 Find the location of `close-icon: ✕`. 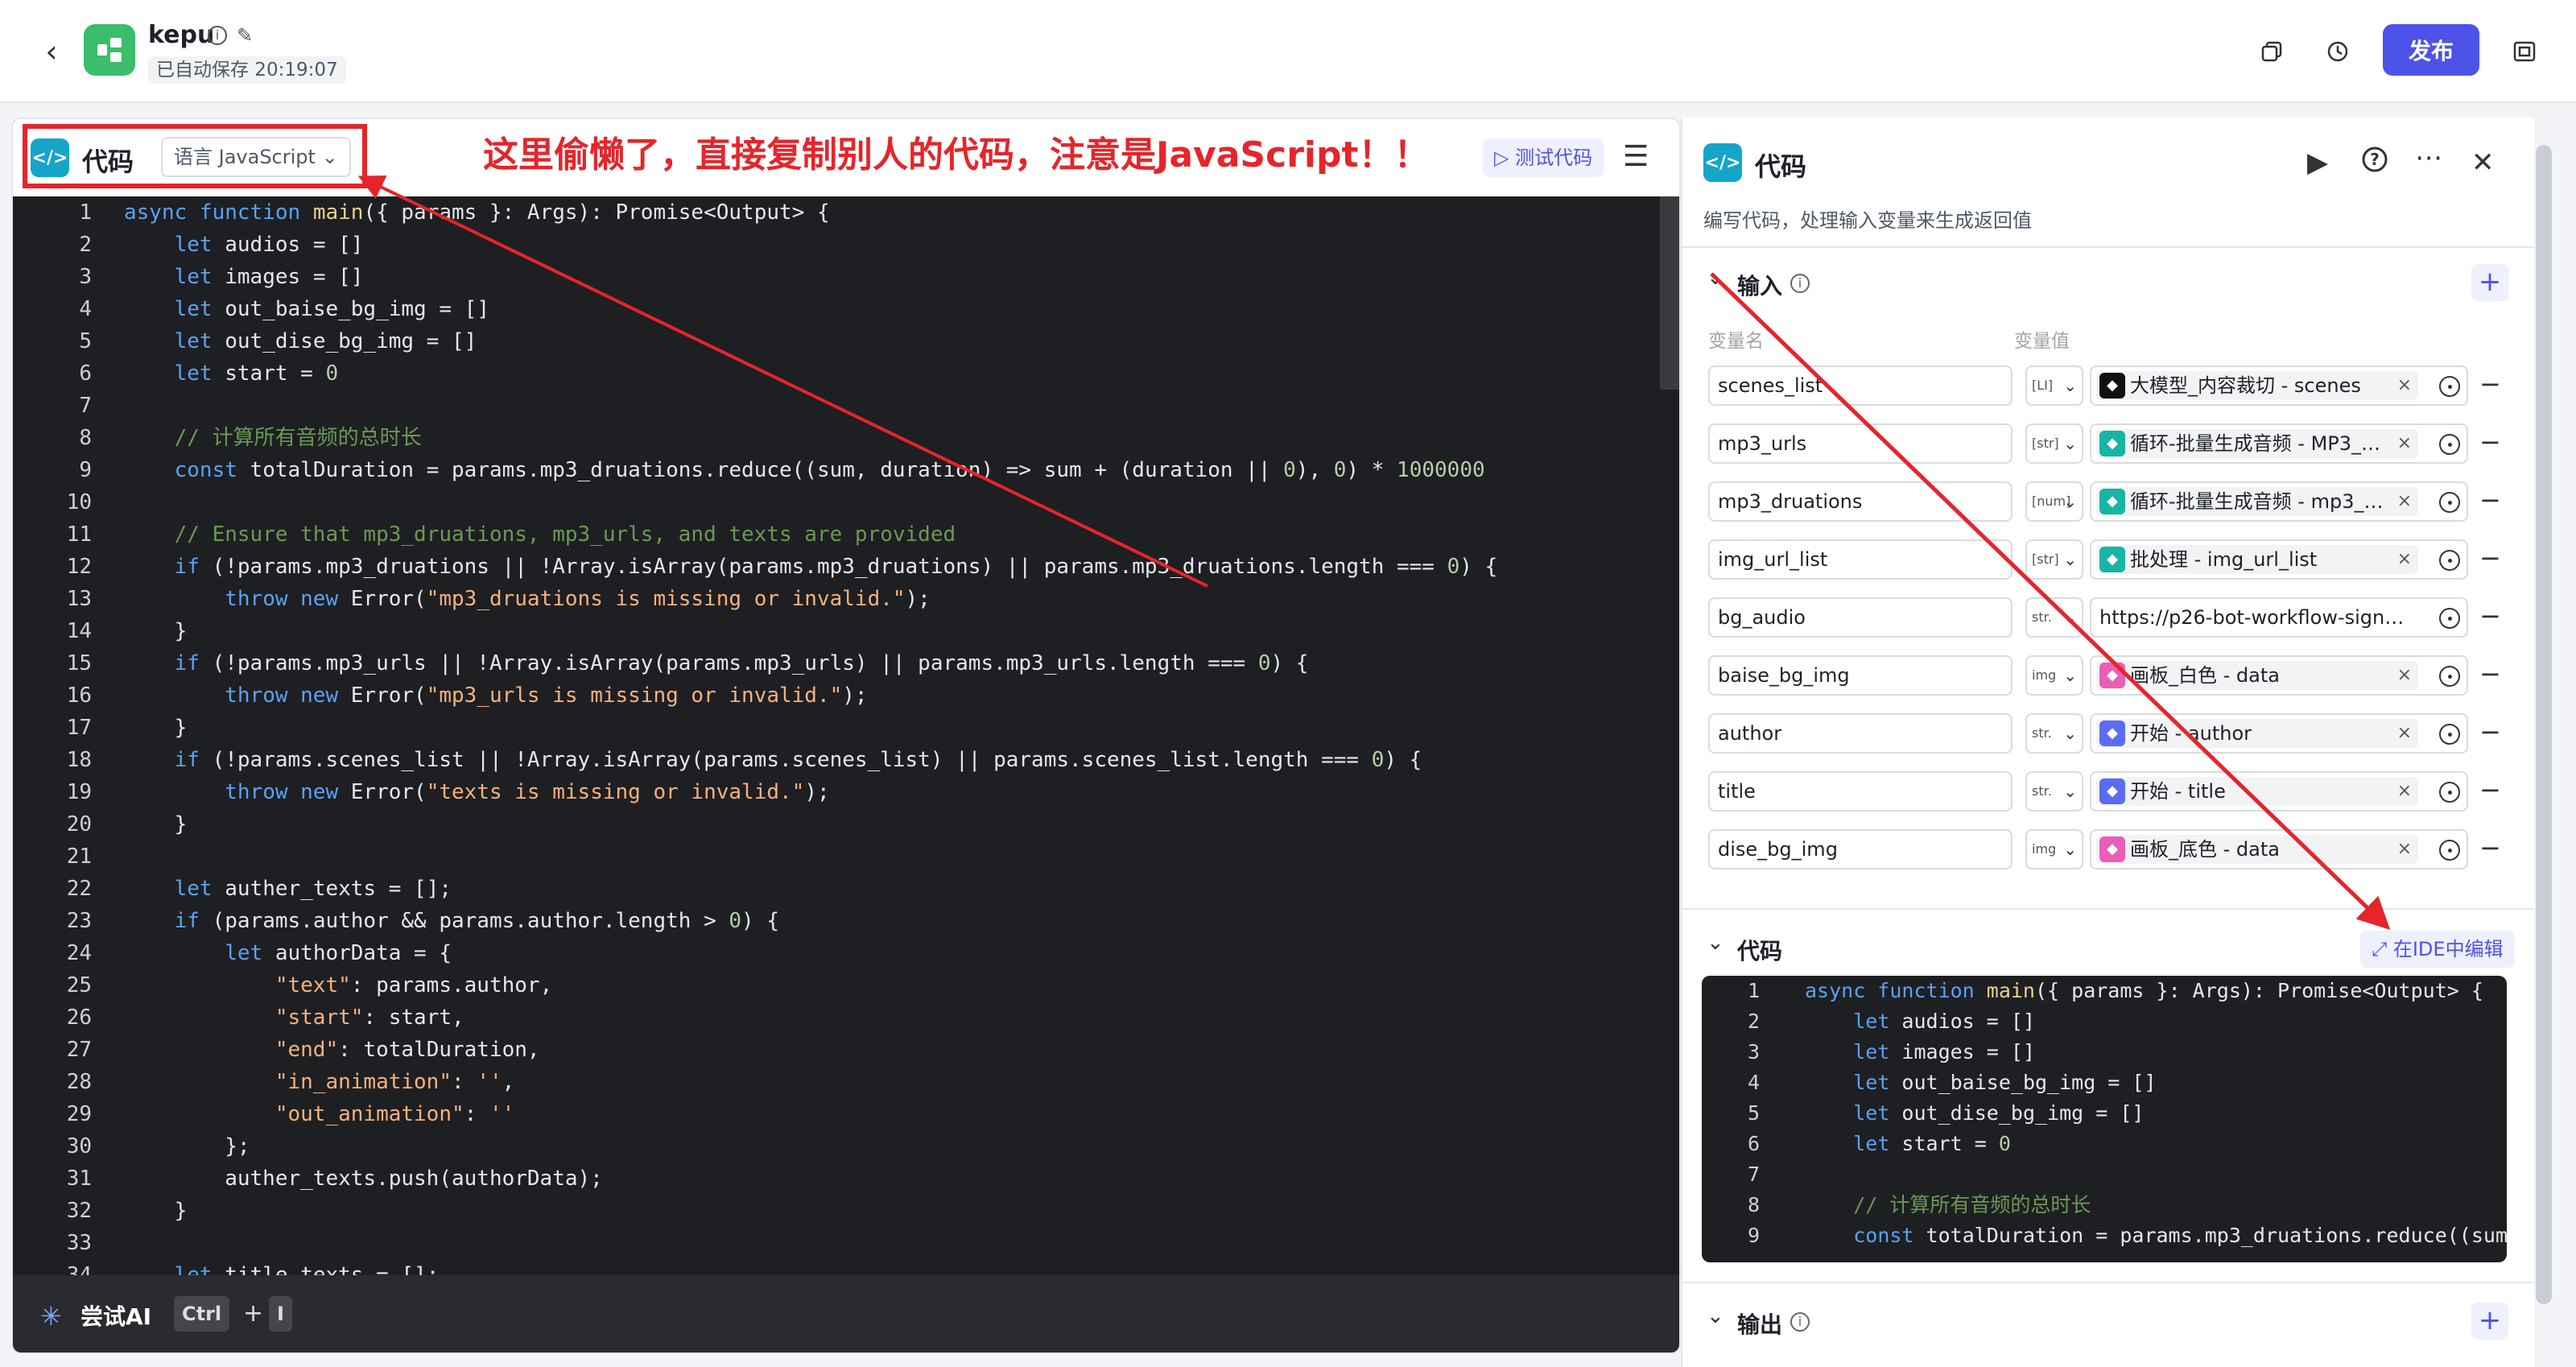

close-icon: ✕ is located at coordinates (2483, 163).